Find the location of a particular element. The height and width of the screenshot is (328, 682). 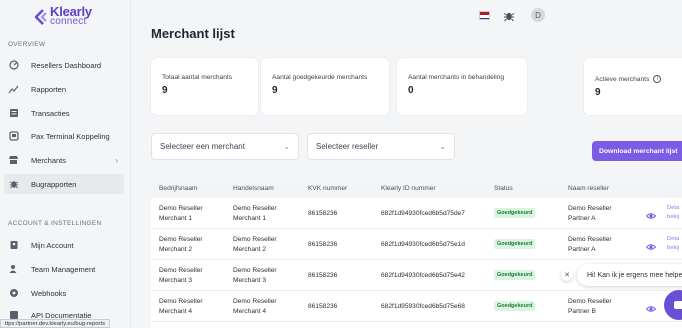

overview-section-label: OVERVIEW is located at coordinates (27, 44).